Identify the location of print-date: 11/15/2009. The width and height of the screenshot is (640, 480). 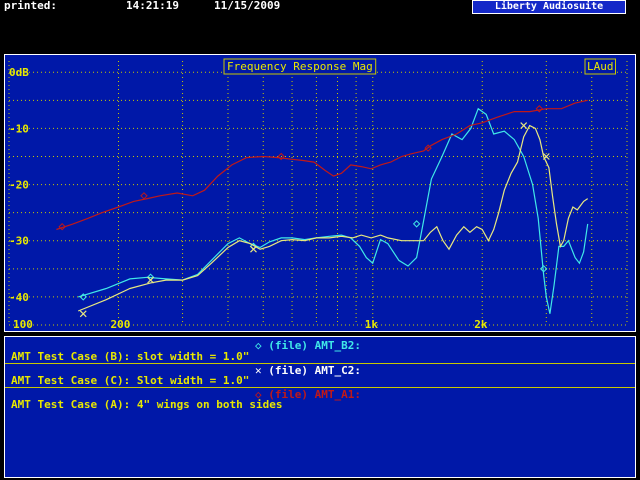
(247, 6).